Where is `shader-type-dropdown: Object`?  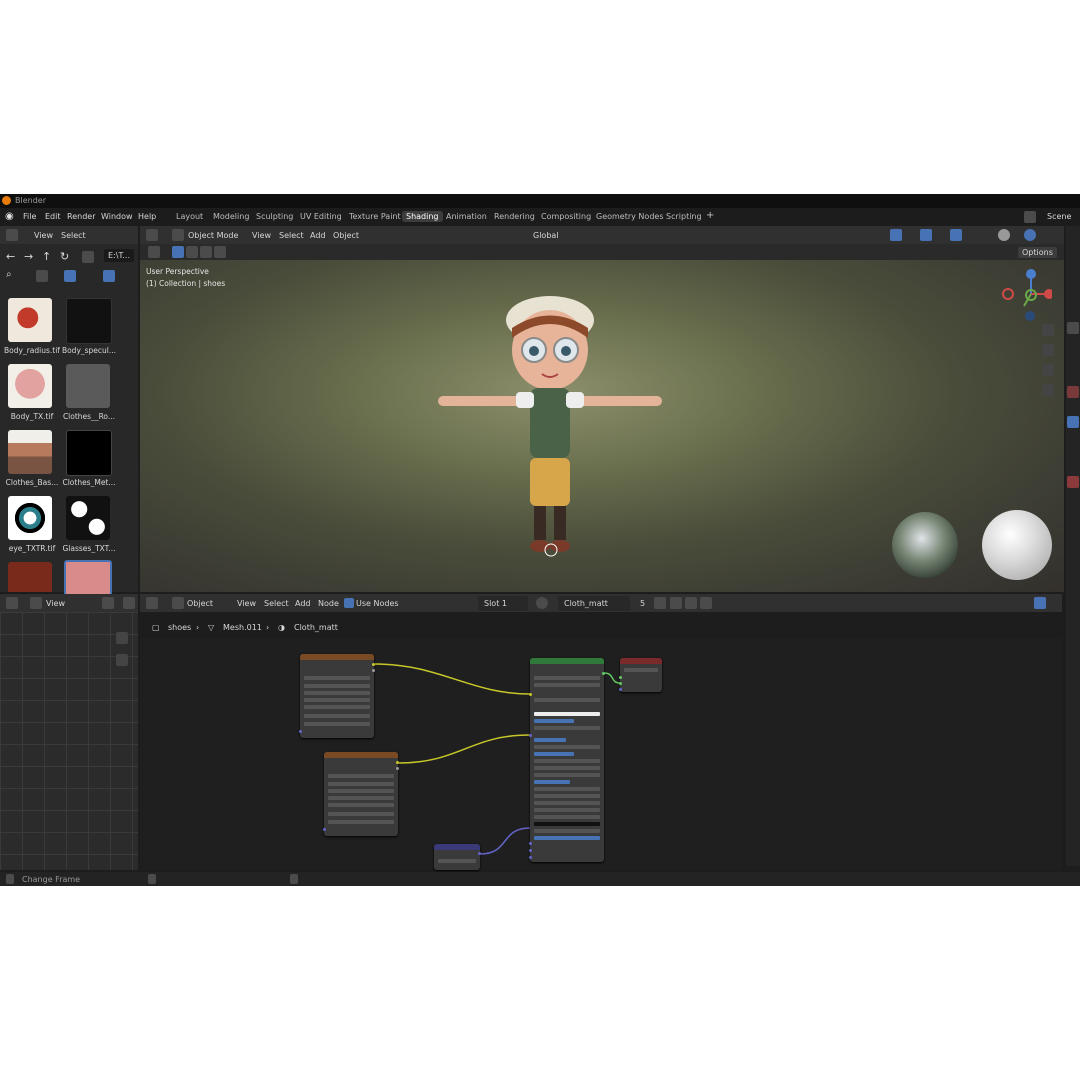 shader-type-dropdown: Object is located at coordinates (200, 603).